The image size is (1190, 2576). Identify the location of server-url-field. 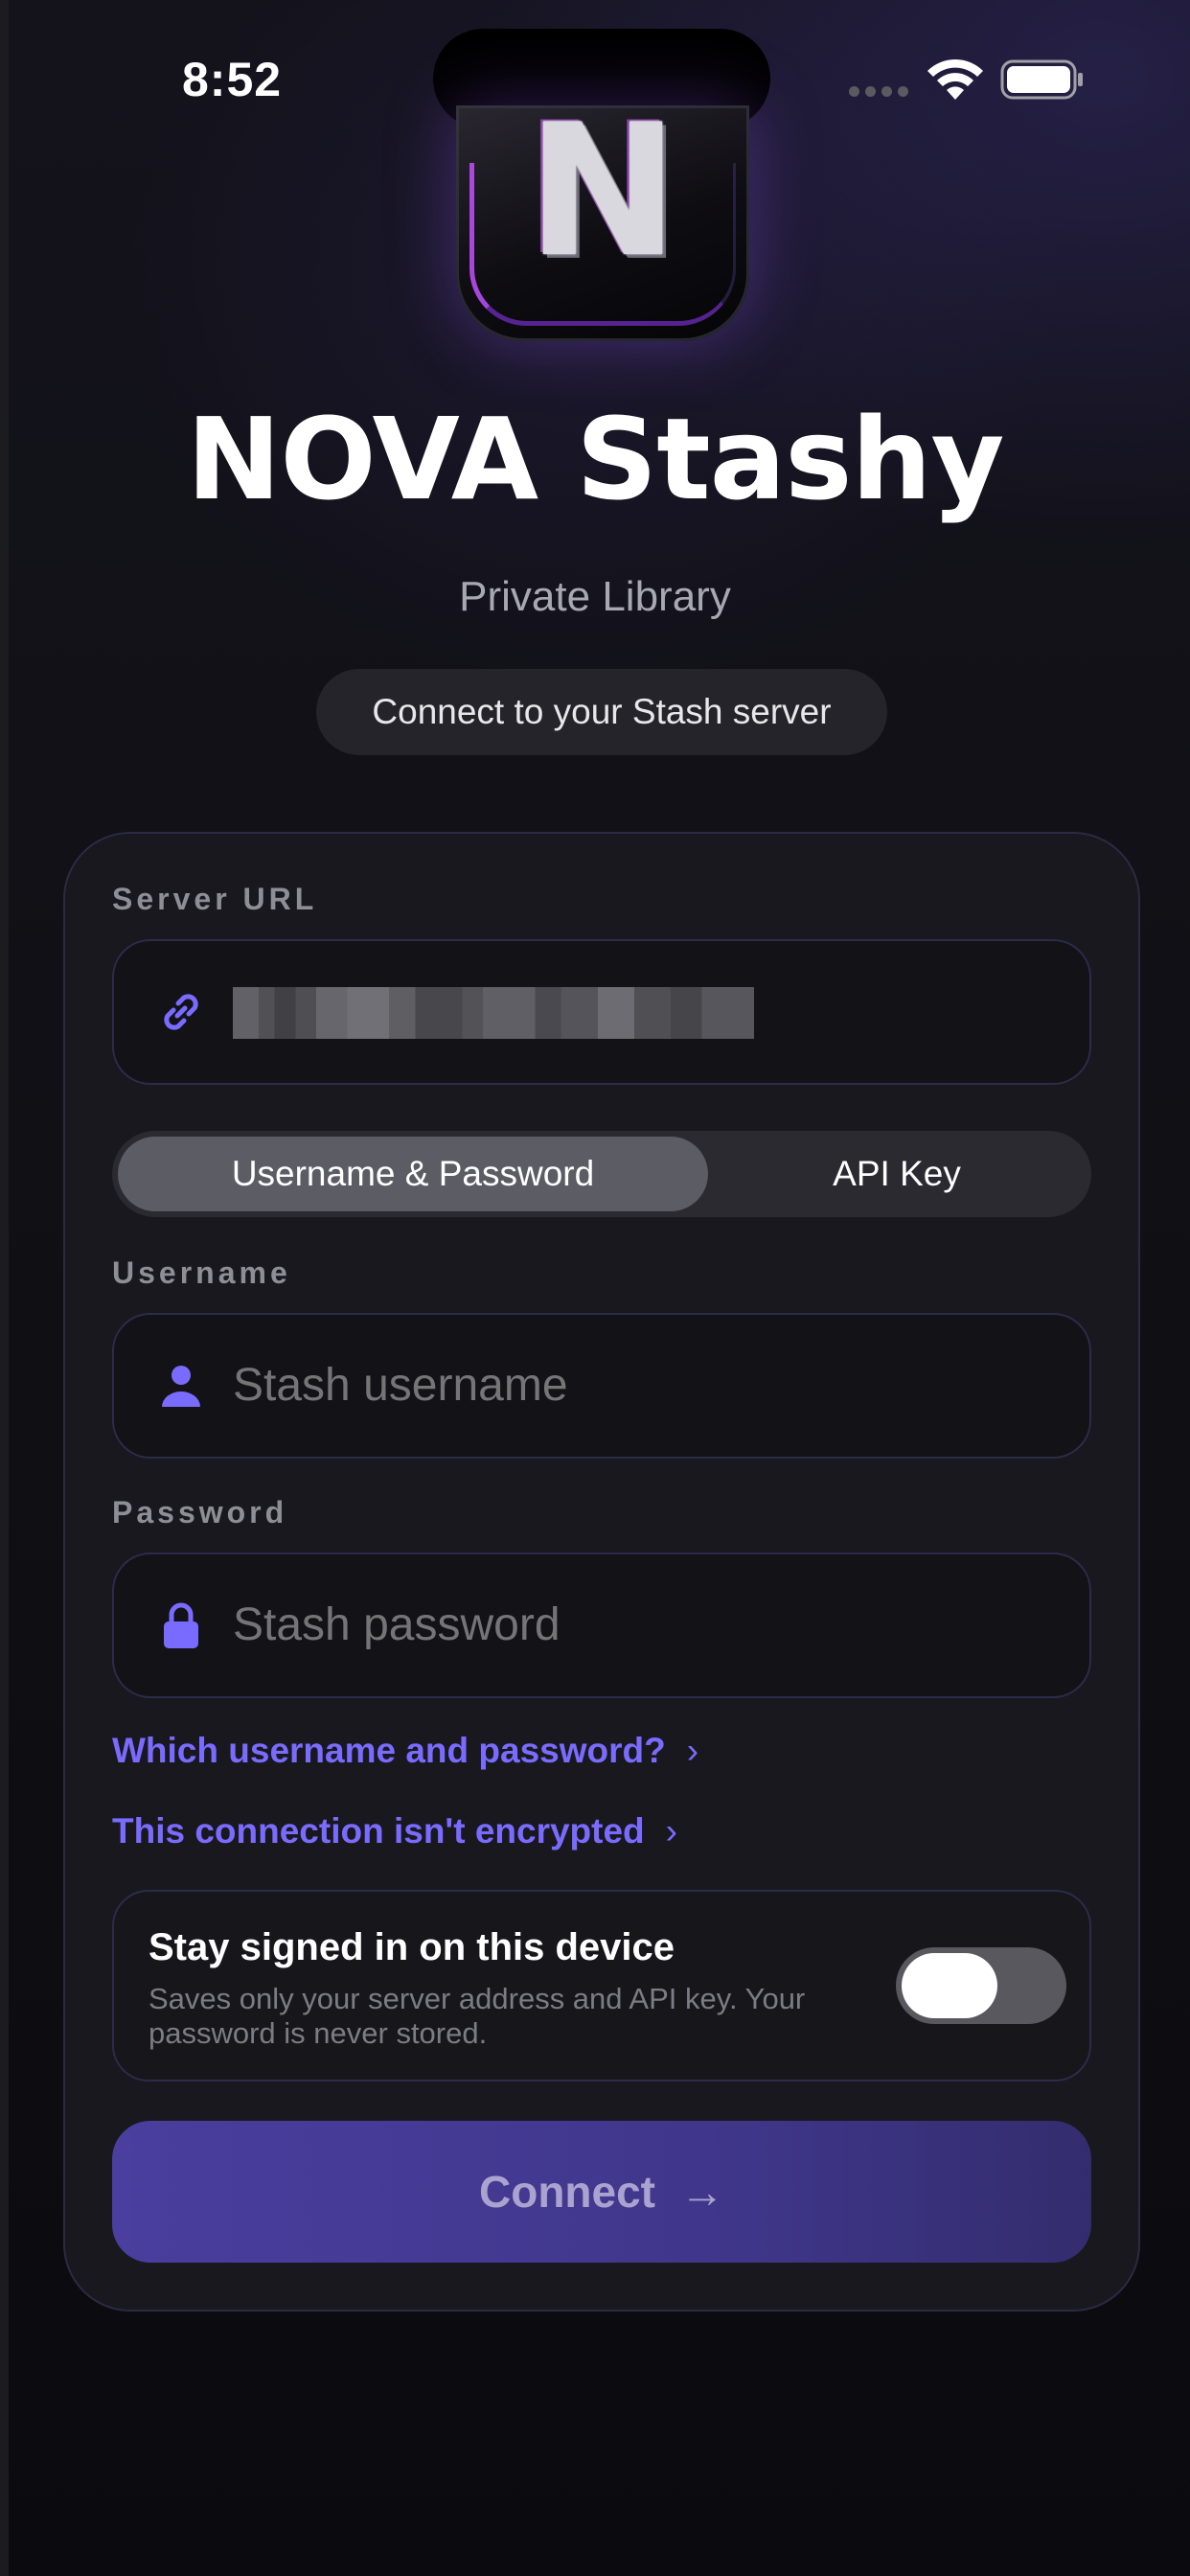
(602, 1012).